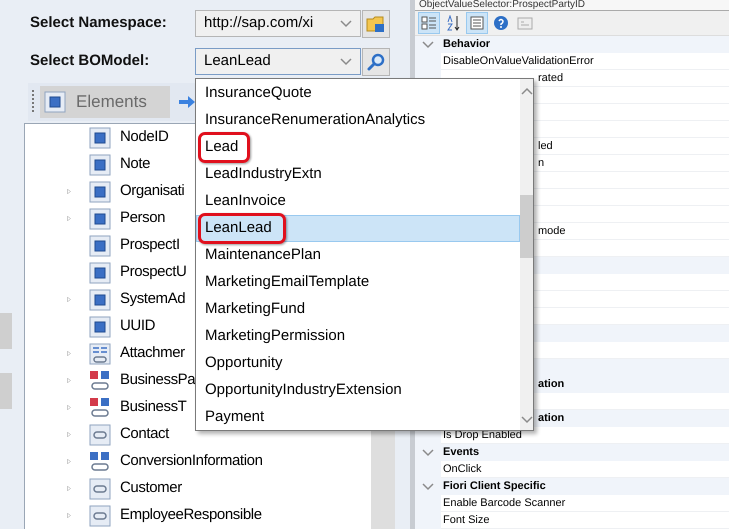  What do you see at coordinates (153, 272) in the screenshot?
I see `tree-label: ProspectU` at bounding box center [153, 272].